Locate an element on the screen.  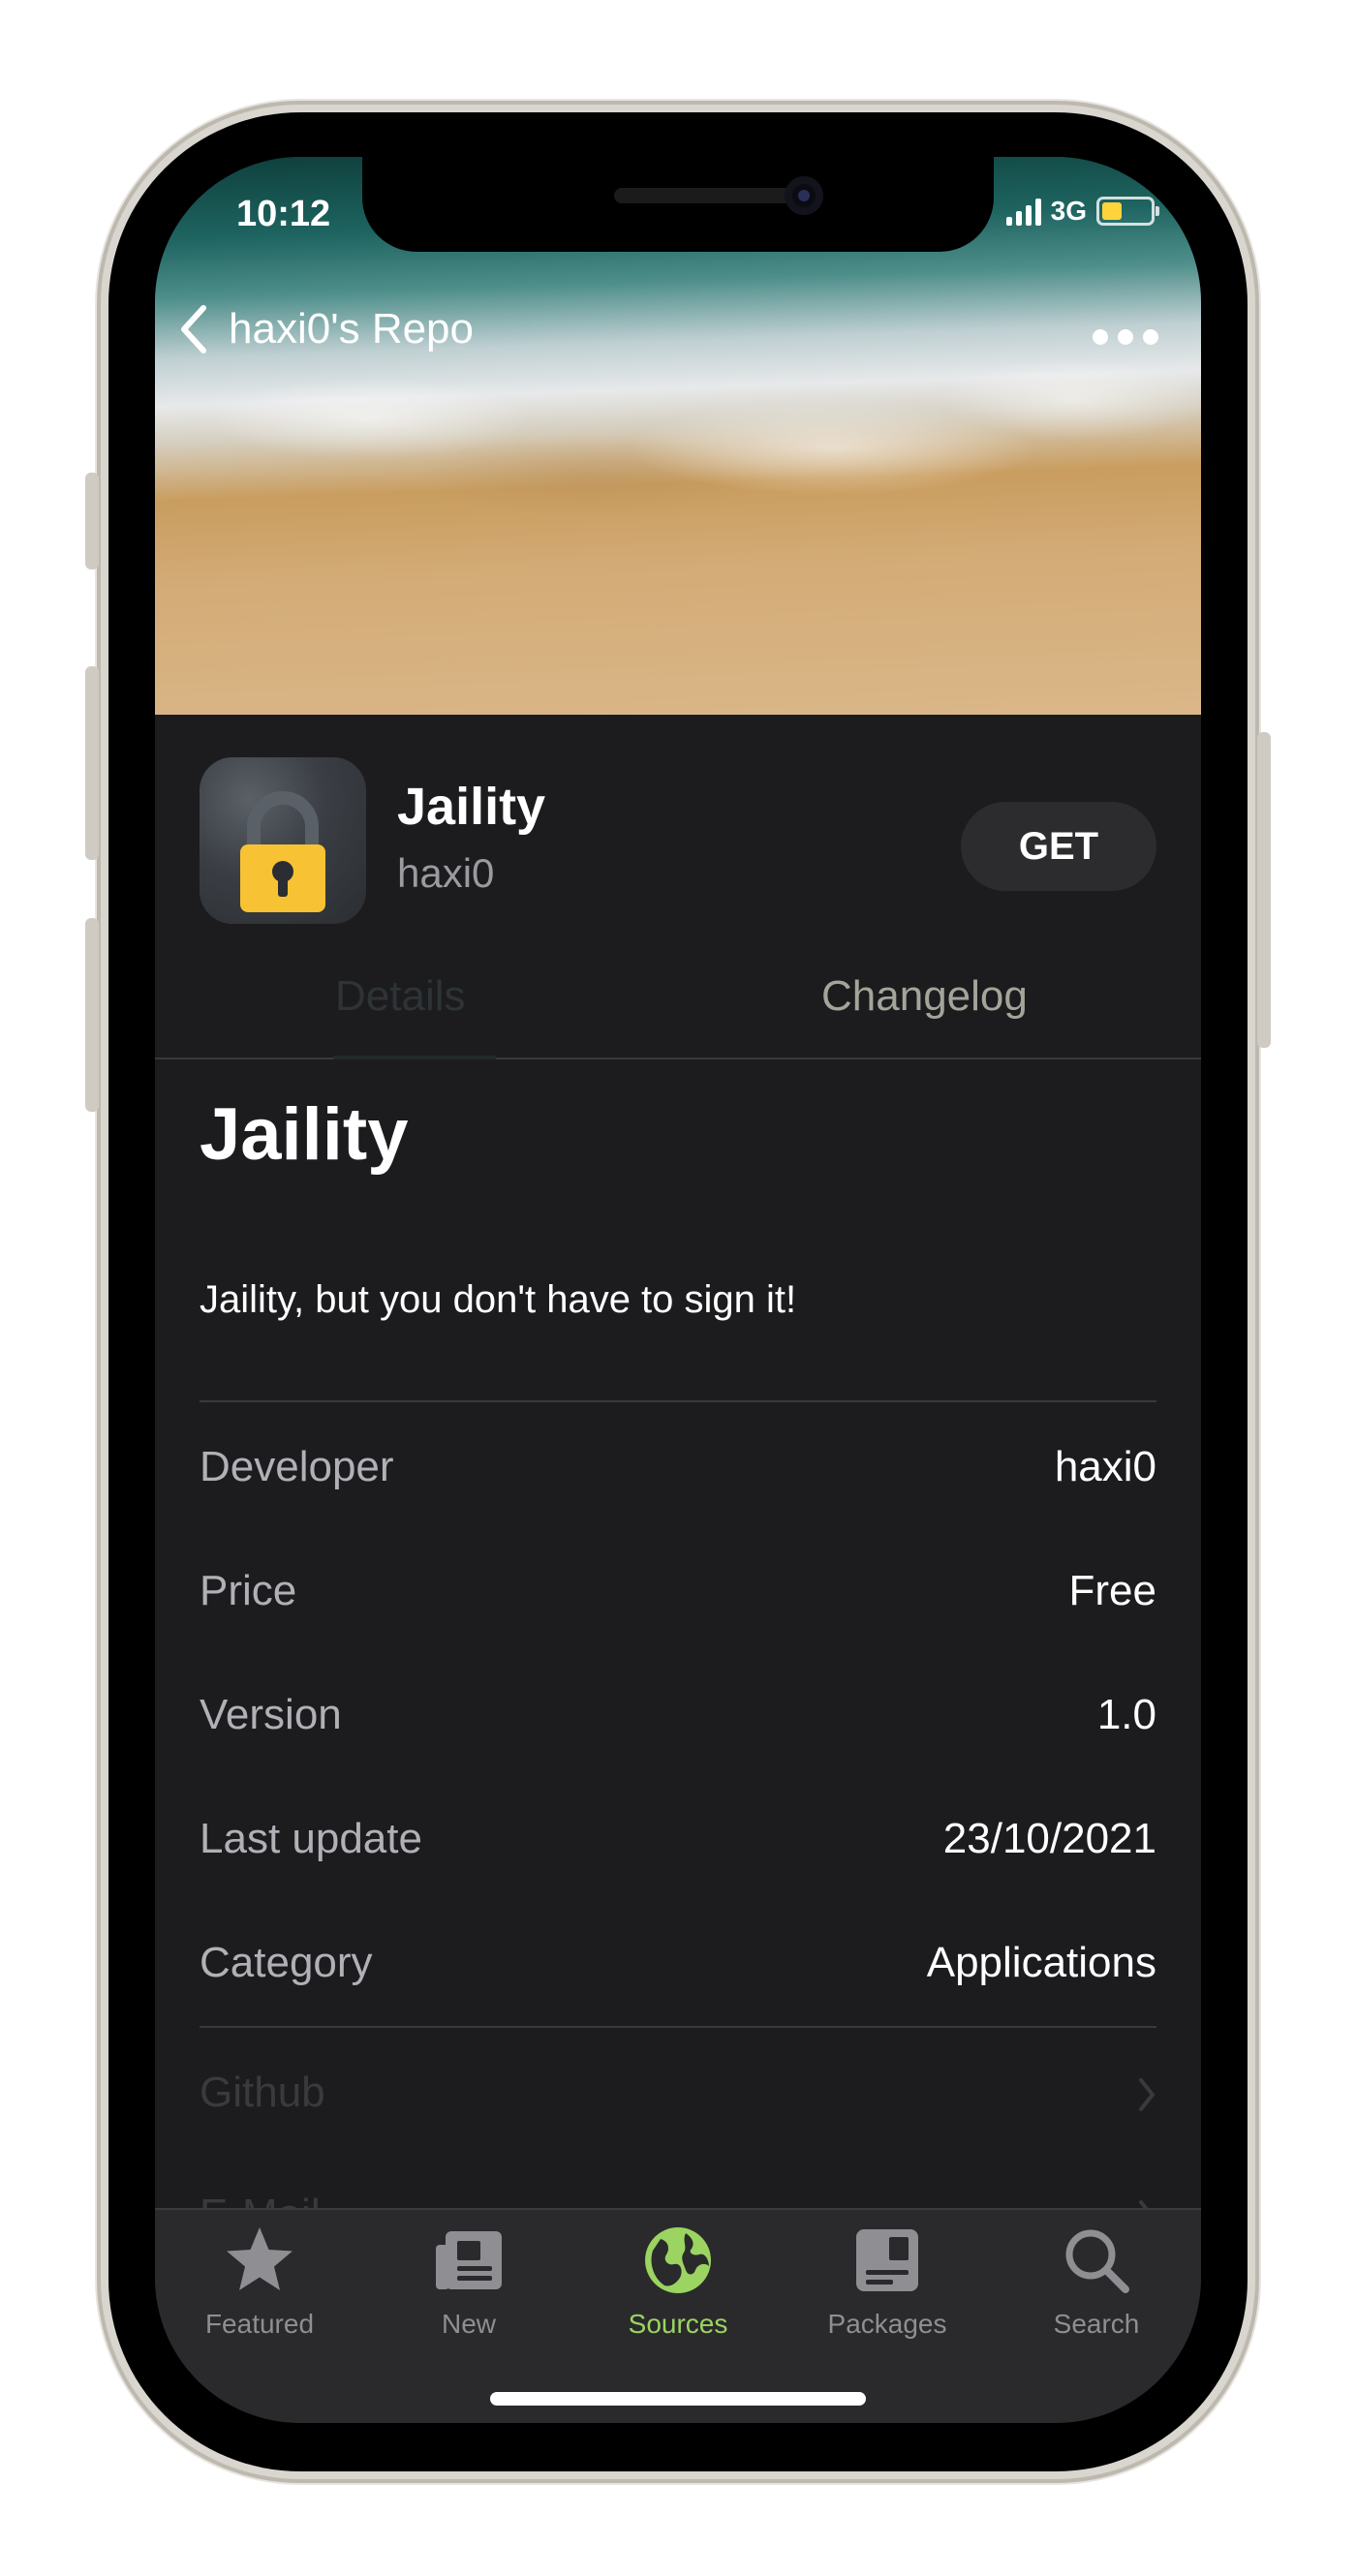
tabbar-item-sources: Sources is located at coordinates (678, 2296).